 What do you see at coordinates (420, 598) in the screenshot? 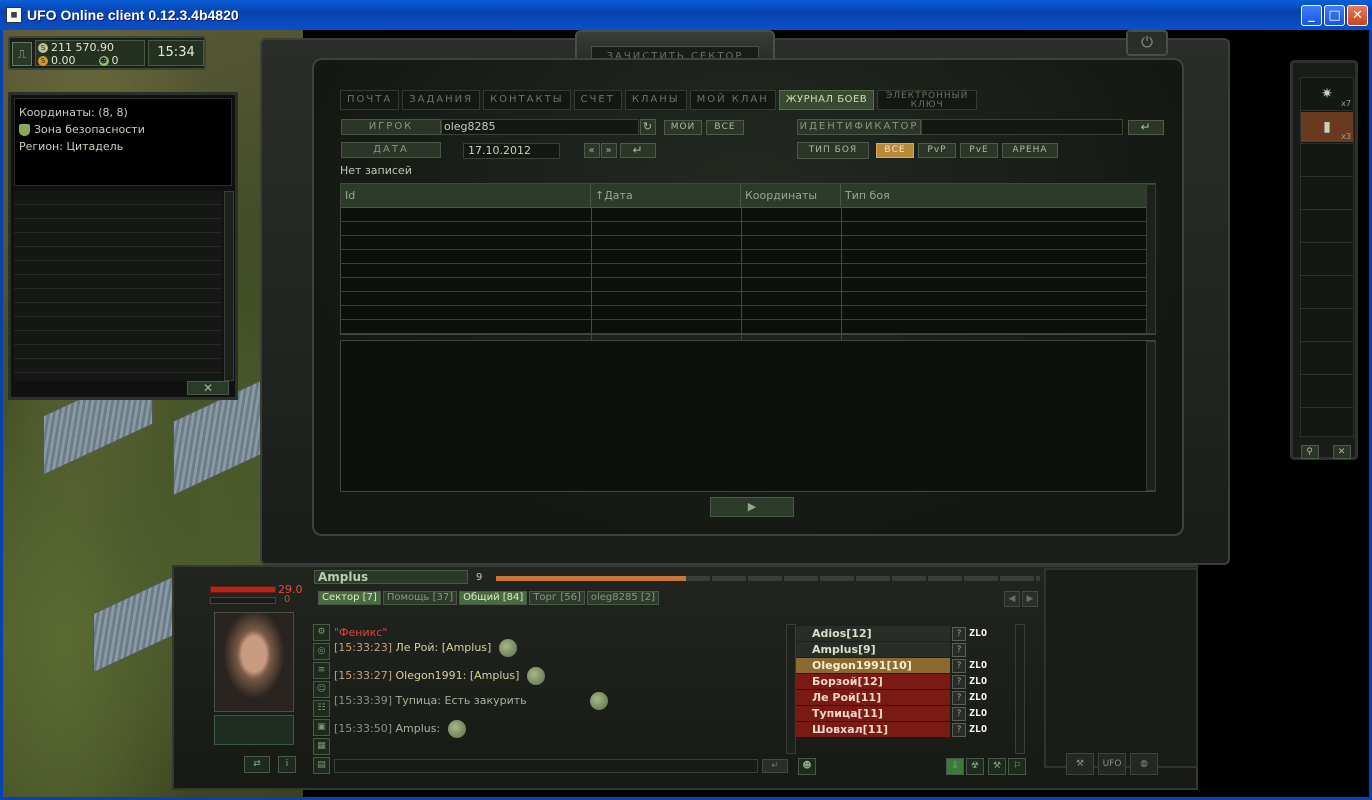
I see `chat-tab-help: Помощь [37]` at bounding box center [420, 598].